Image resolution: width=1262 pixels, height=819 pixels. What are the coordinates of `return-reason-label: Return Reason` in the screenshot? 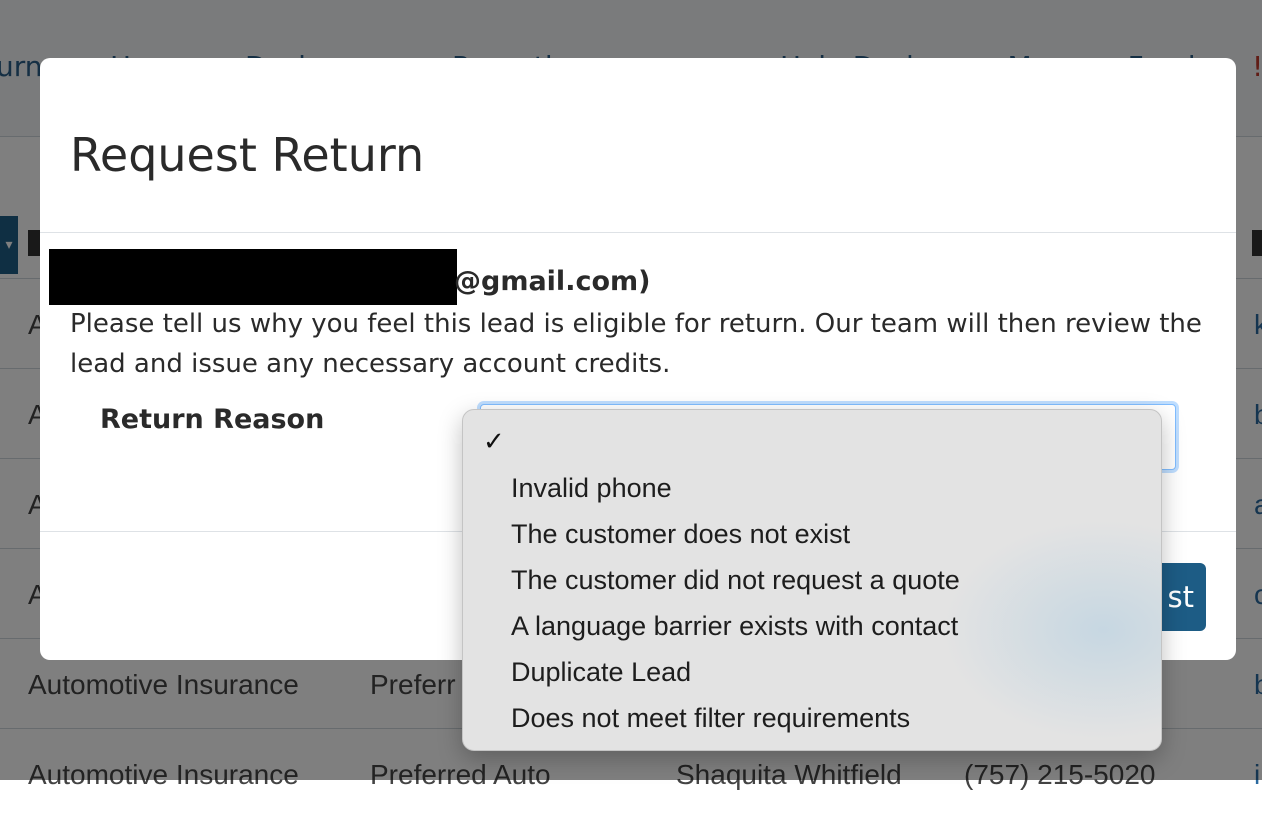 It's located at (212, 419).